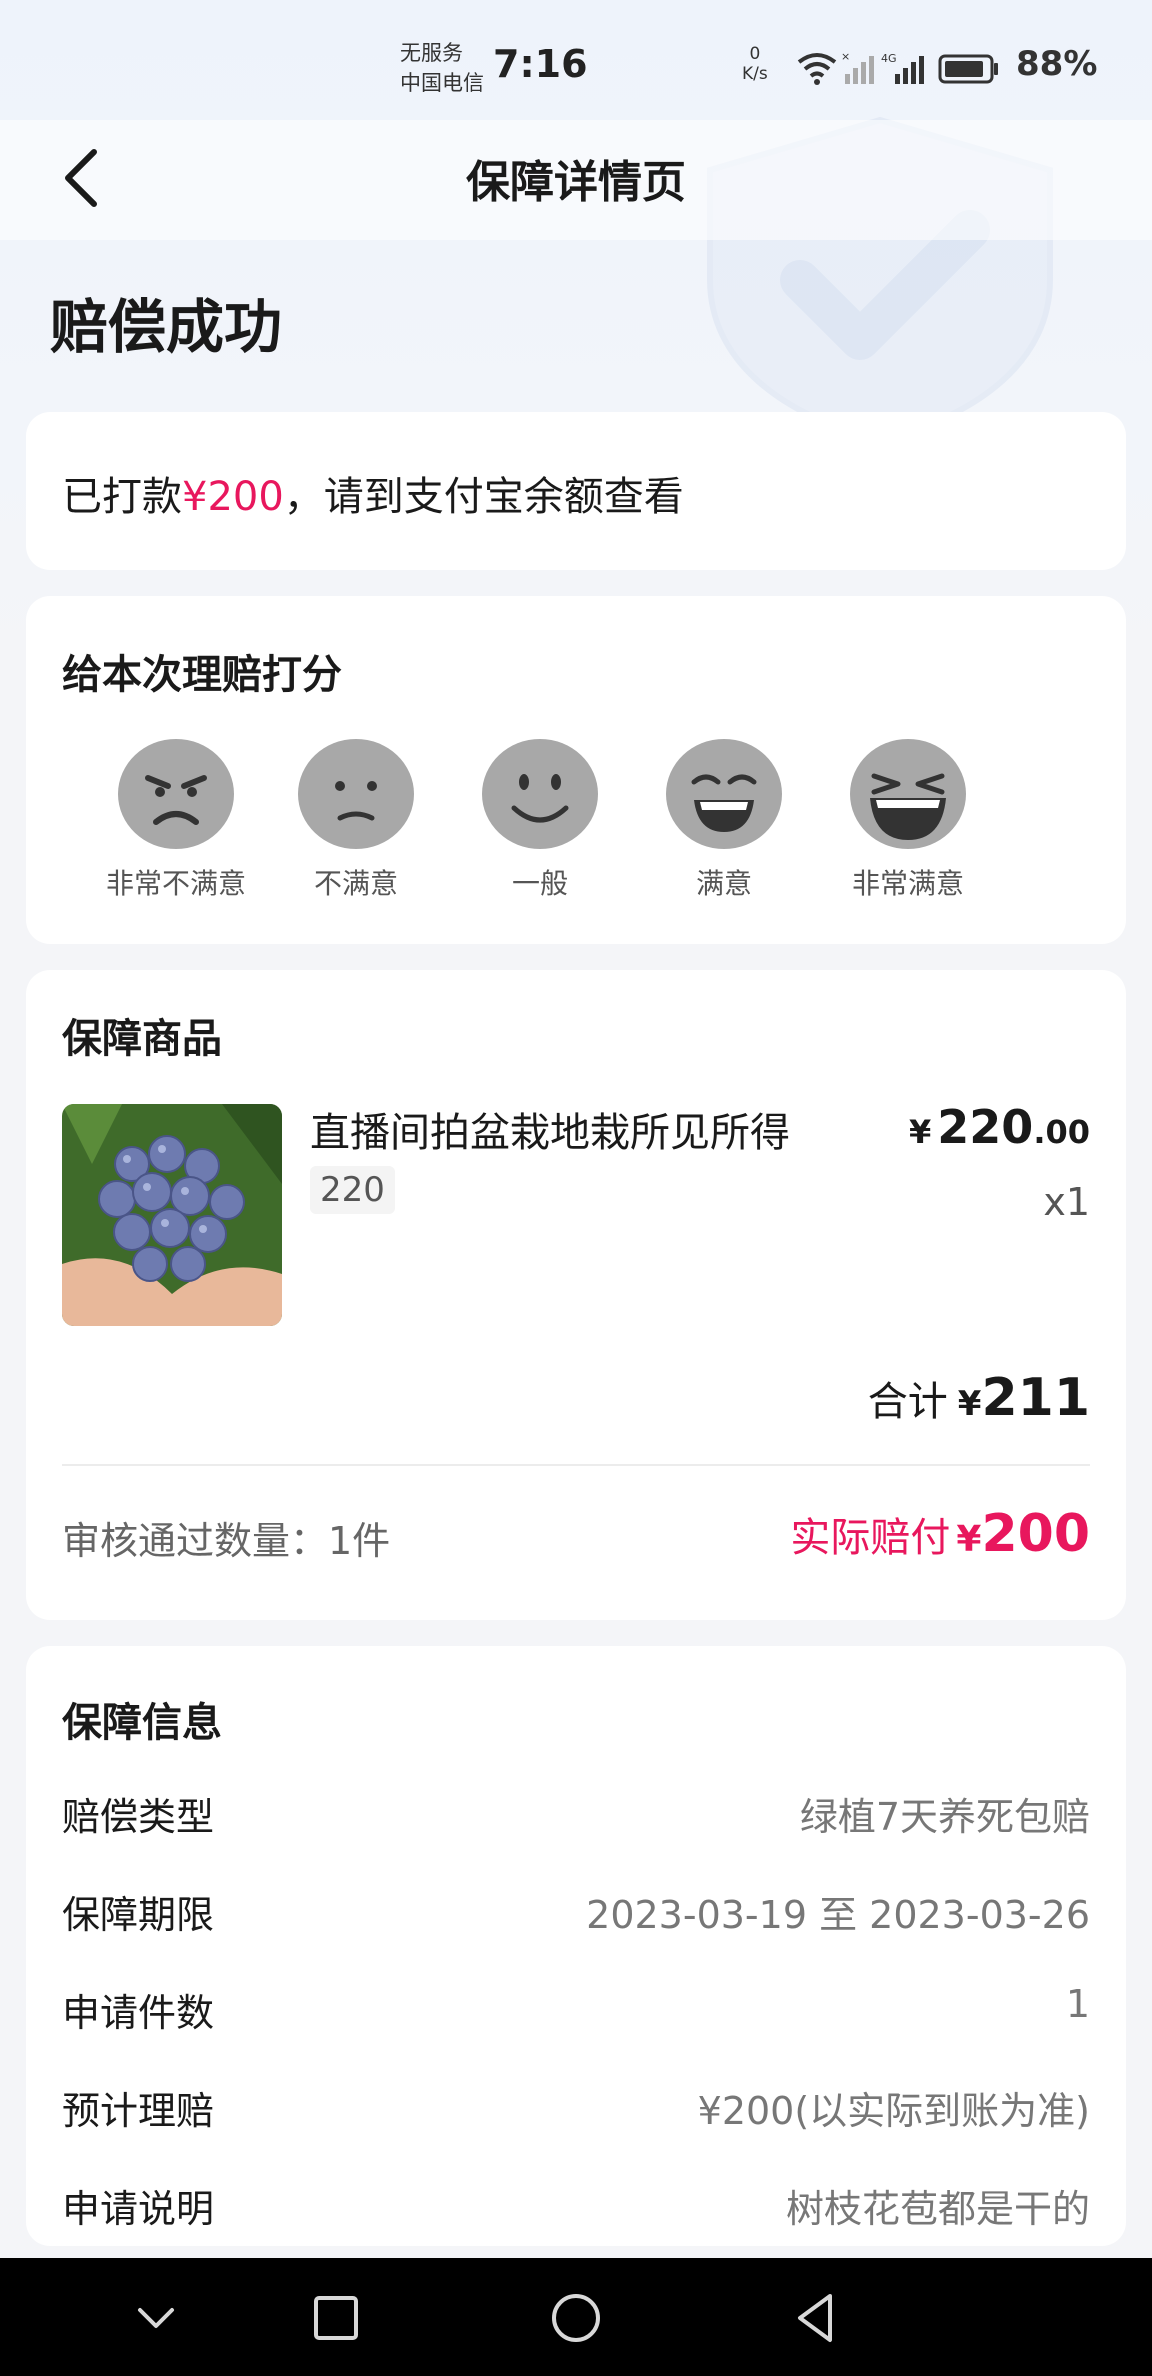 Image resolution: width=1152 pixels, height=2376 pixels. What do you see at coordinates (355, 883) in the screenshot?
I see `rating-label-dissatisfied: 不满意` at bounding box center [355, 883].